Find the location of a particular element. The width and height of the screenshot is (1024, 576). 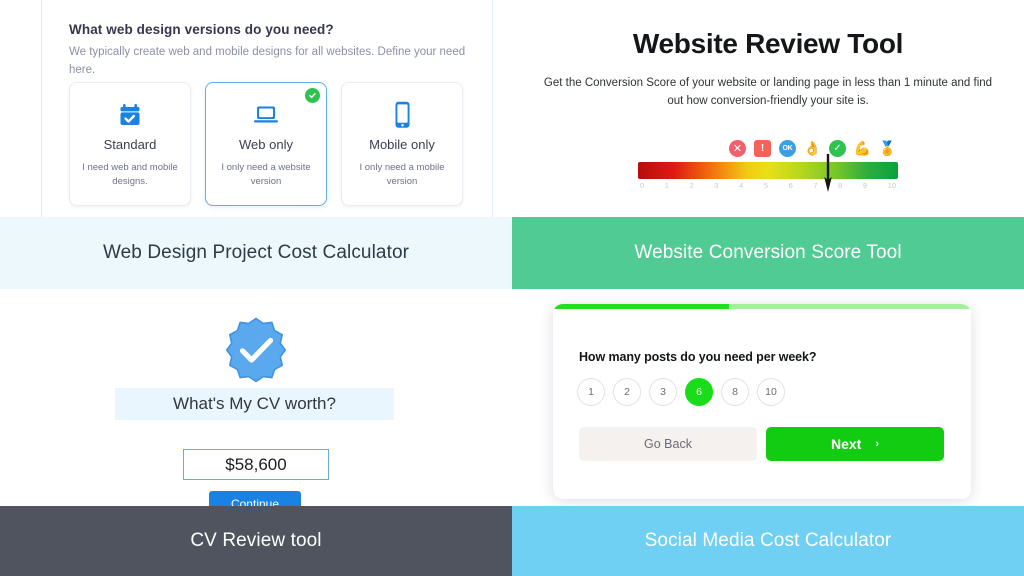

website-review-title: Website Review Tool is located at coordinates (768, 43).